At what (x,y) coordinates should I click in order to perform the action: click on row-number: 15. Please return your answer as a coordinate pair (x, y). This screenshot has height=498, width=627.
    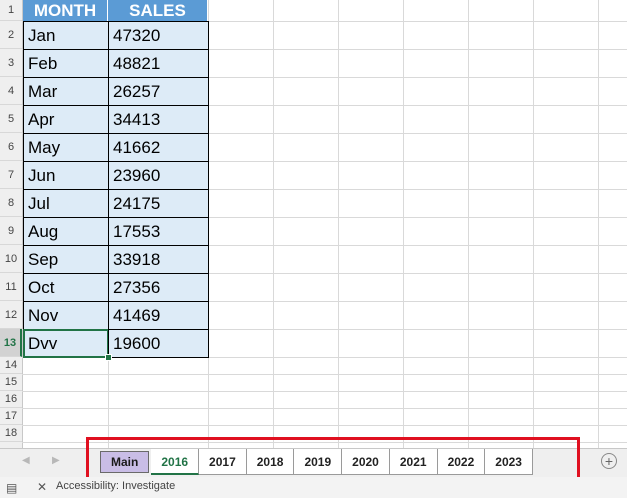
    Looking at the image, I should click on (11, 382).